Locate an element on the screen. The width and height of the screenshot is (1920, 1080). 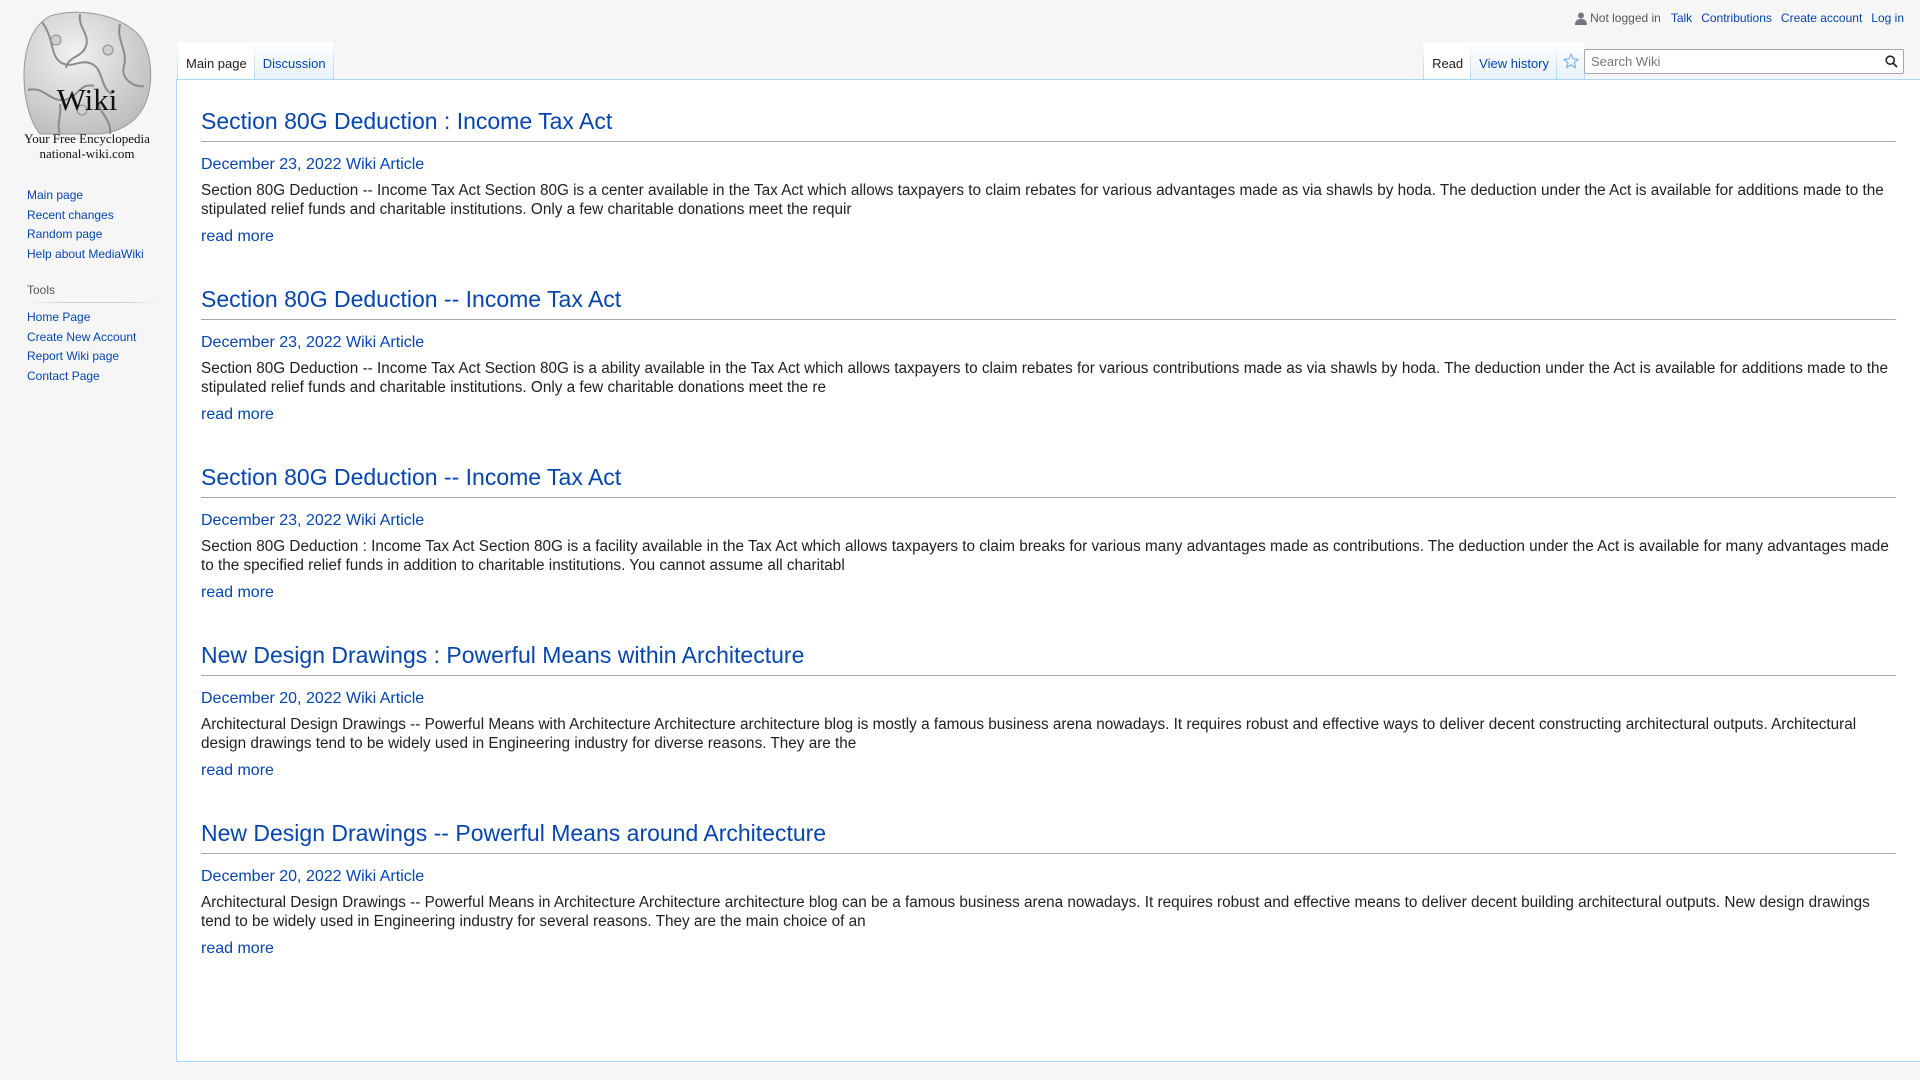
sidebar-link: Recent changes is located at coordinates (70, 215).